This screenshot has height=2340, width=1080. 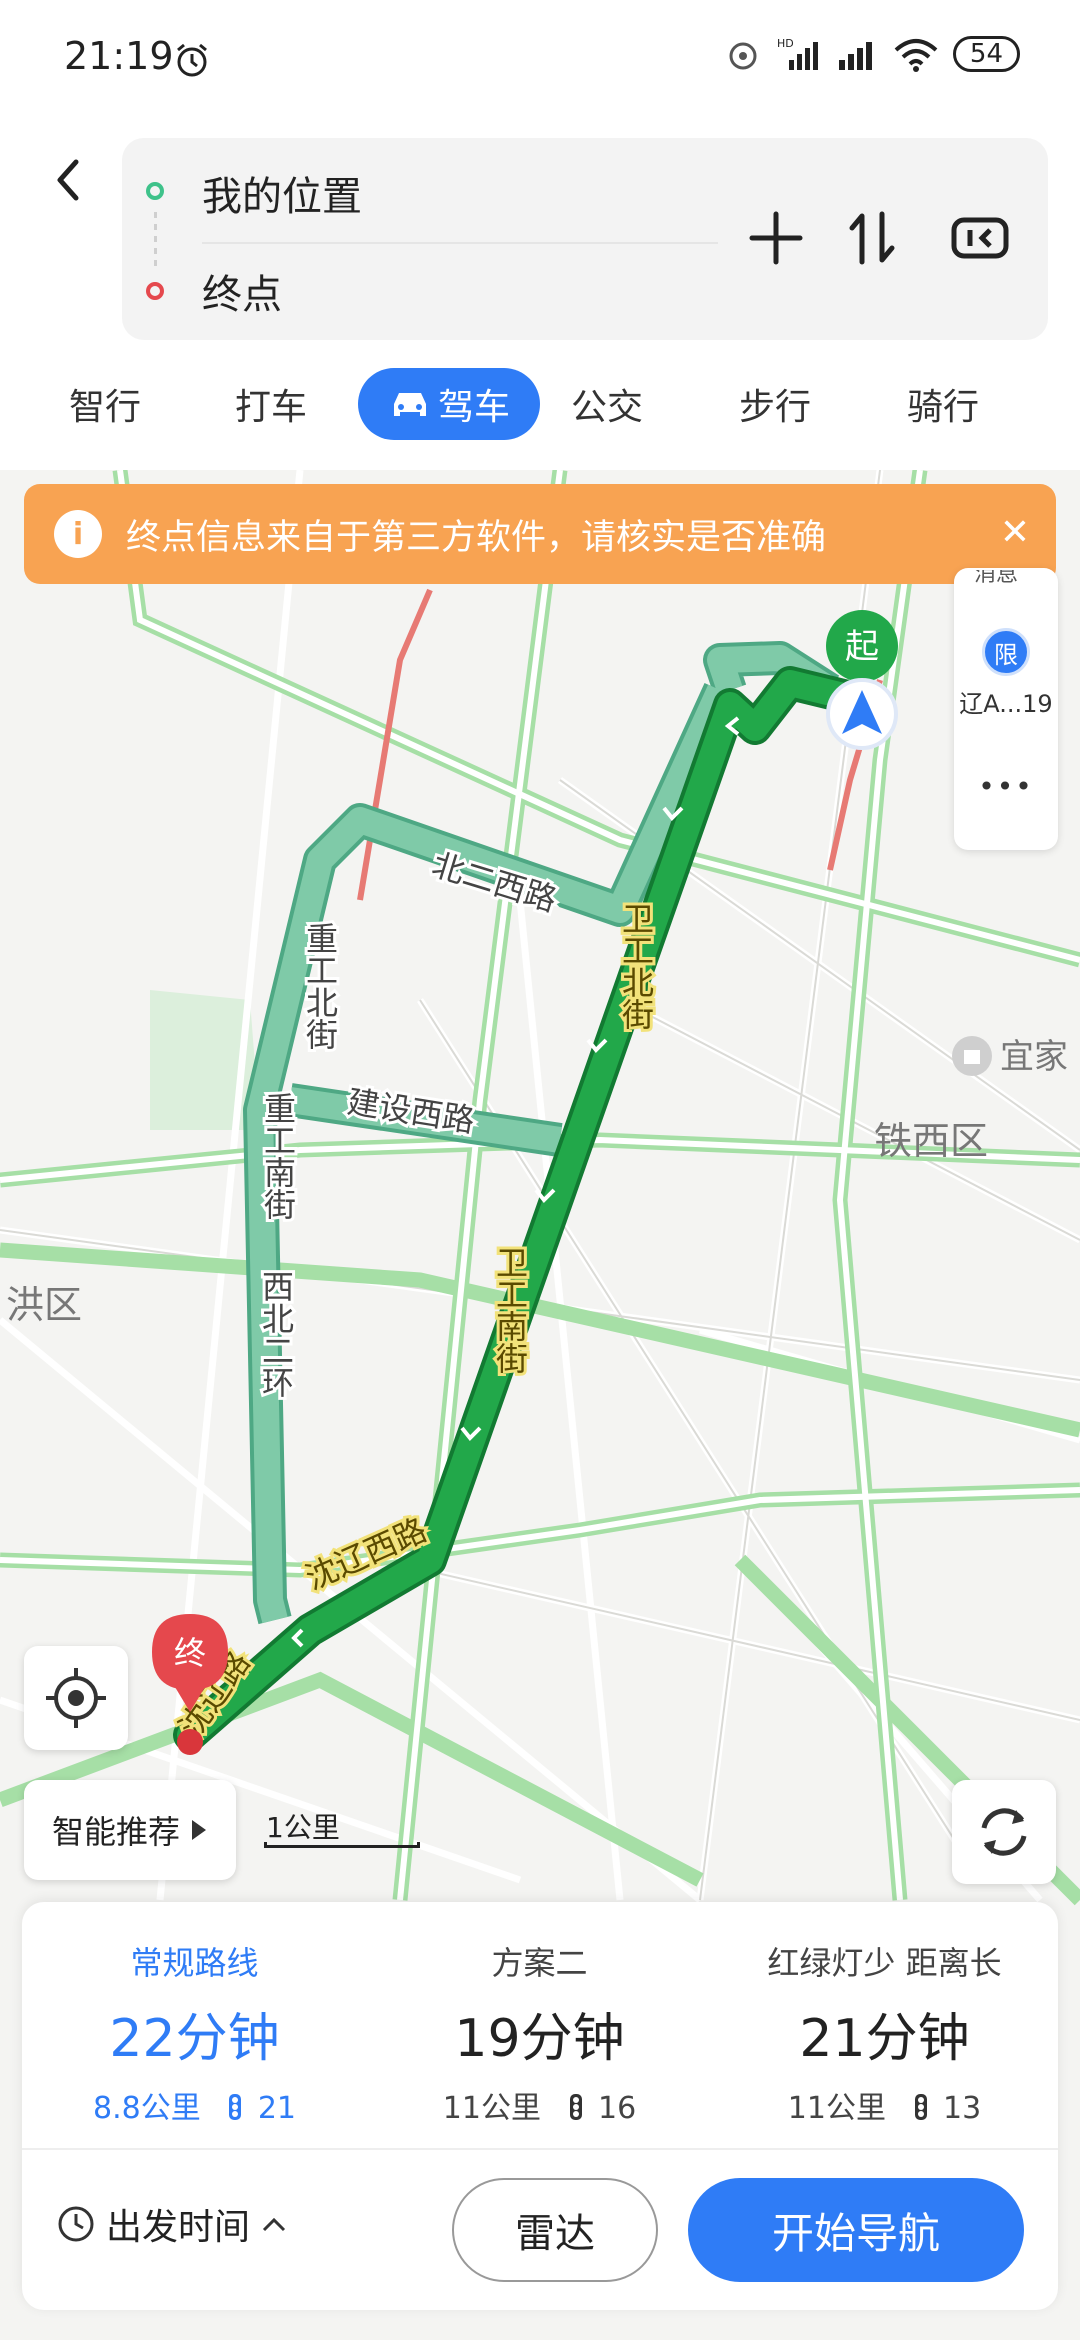 What do you see at coordinates (797, 53) in the screenshot?
I see `signal-hd-icon: HD` at bounding box center [797, 53].